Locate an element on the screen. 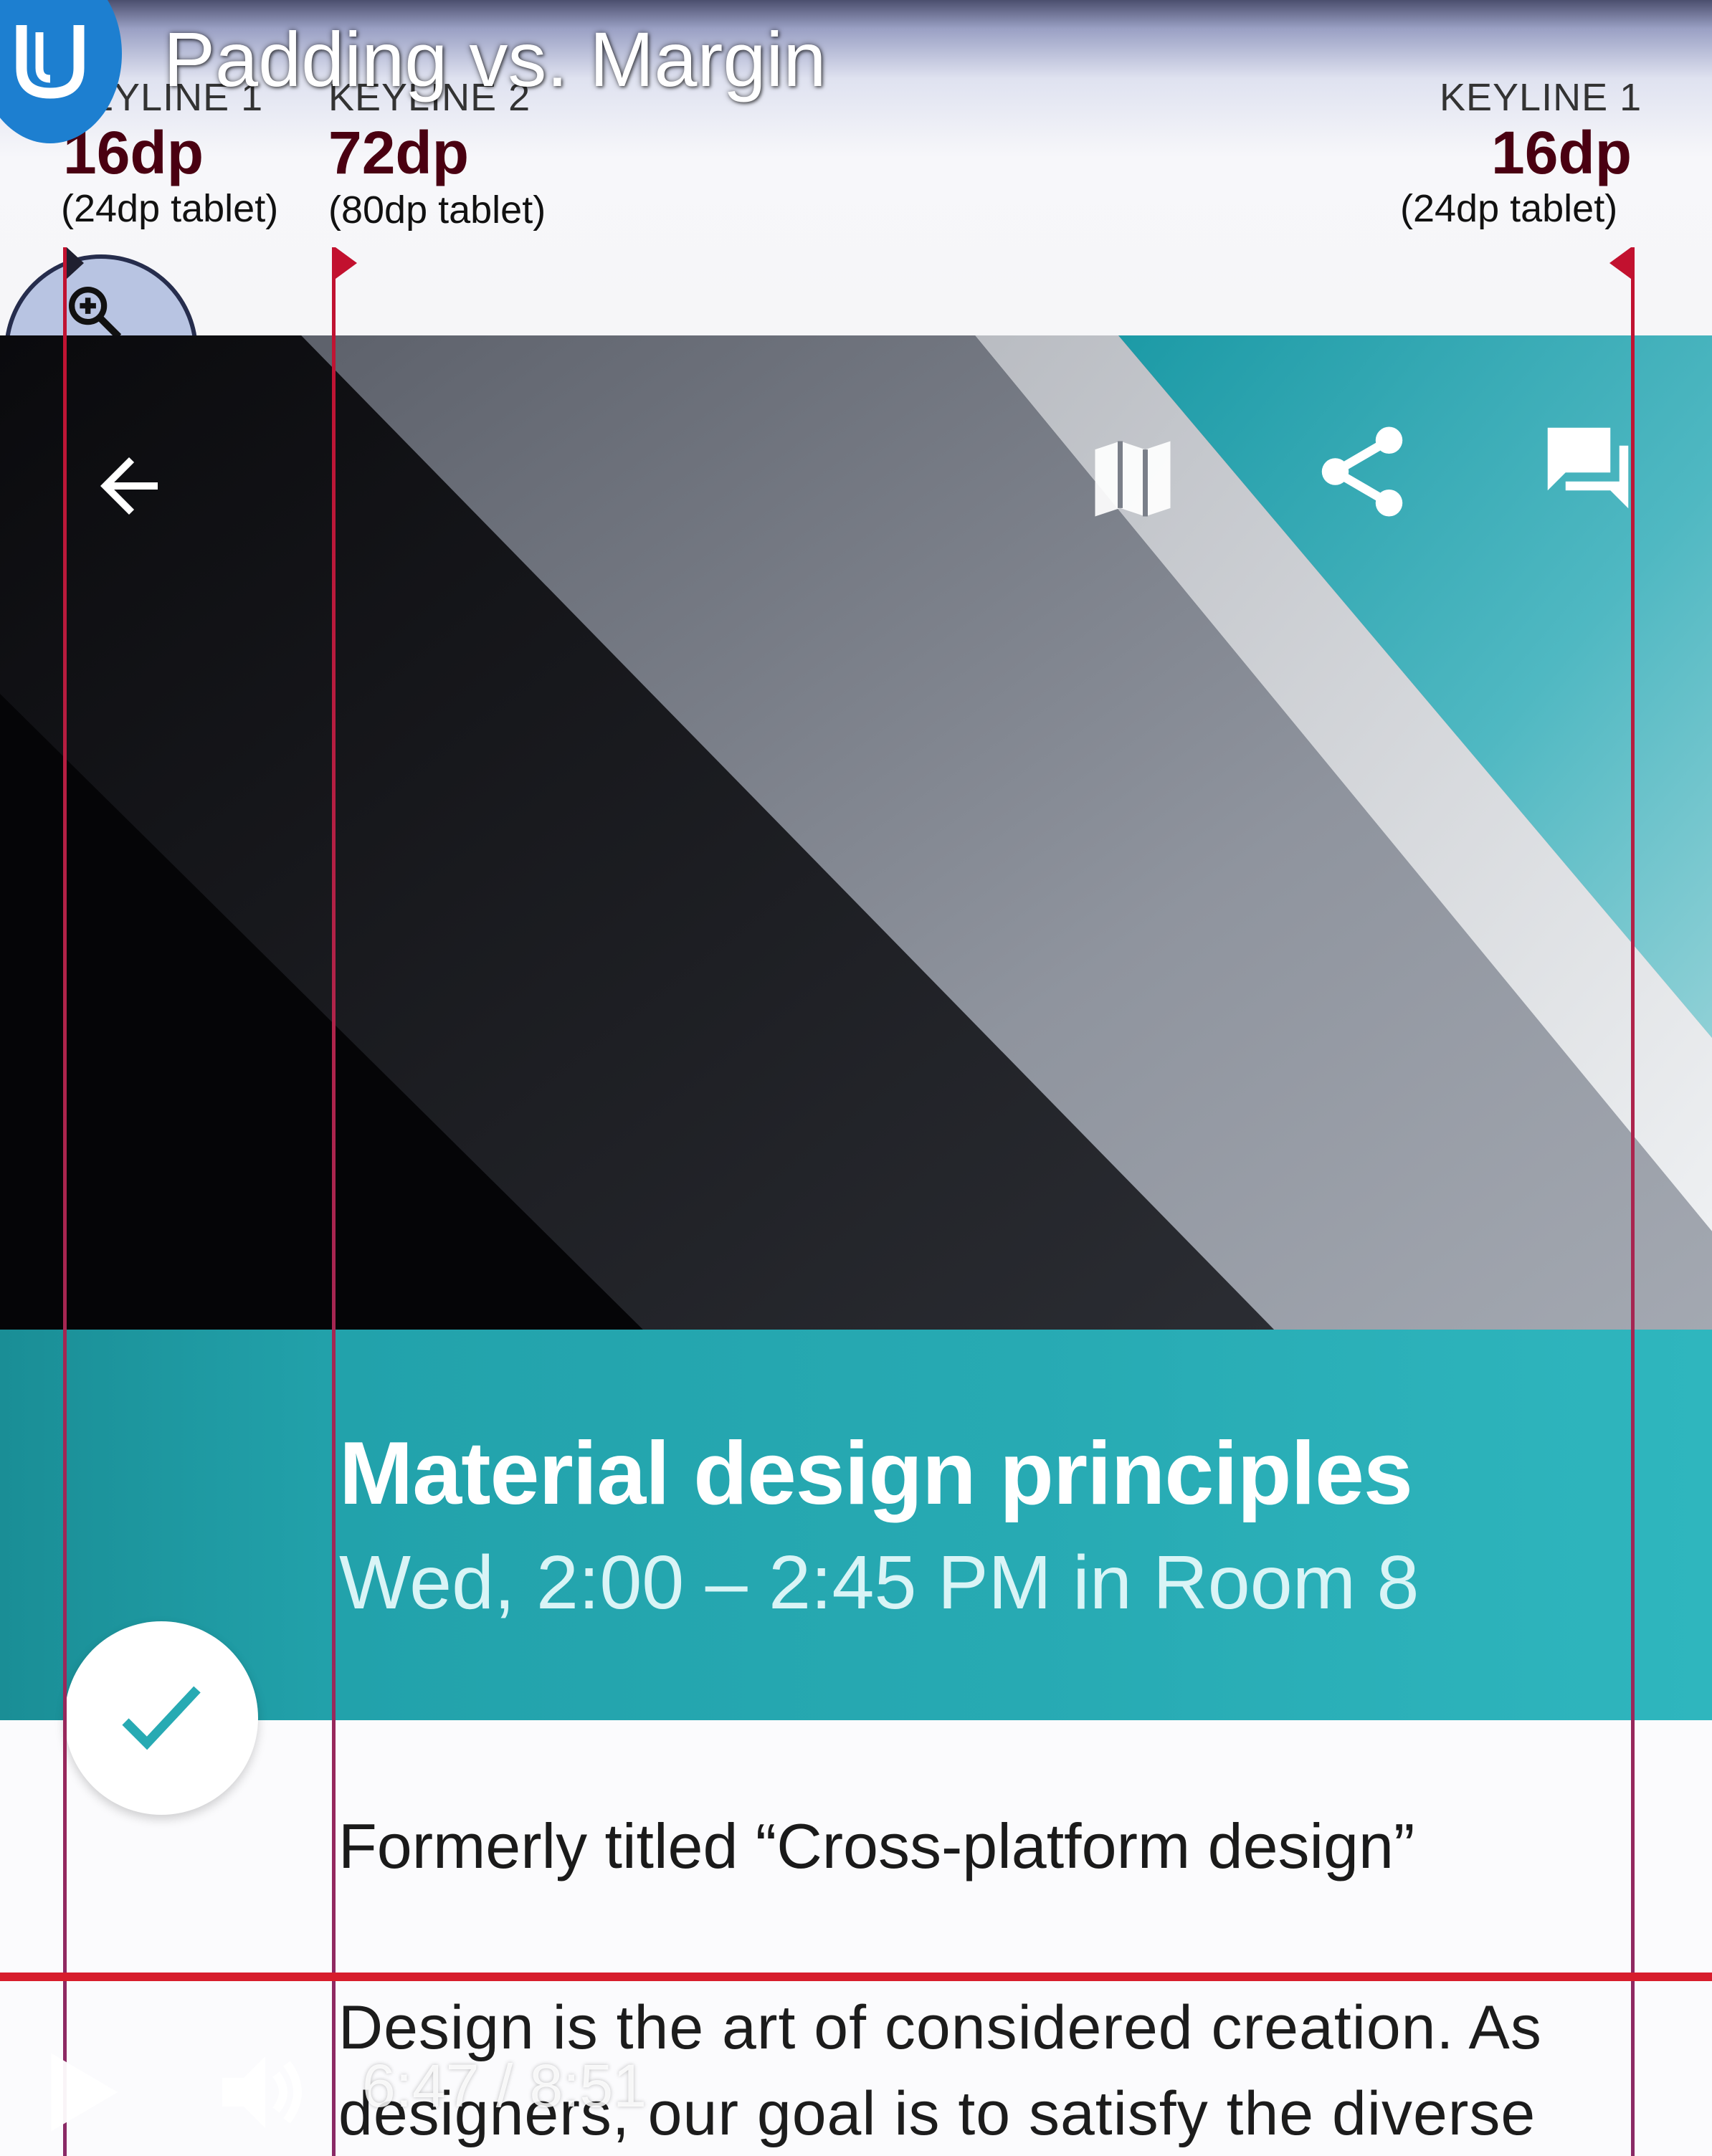  udacity-logo-icon is located at coordinates (50, 62).